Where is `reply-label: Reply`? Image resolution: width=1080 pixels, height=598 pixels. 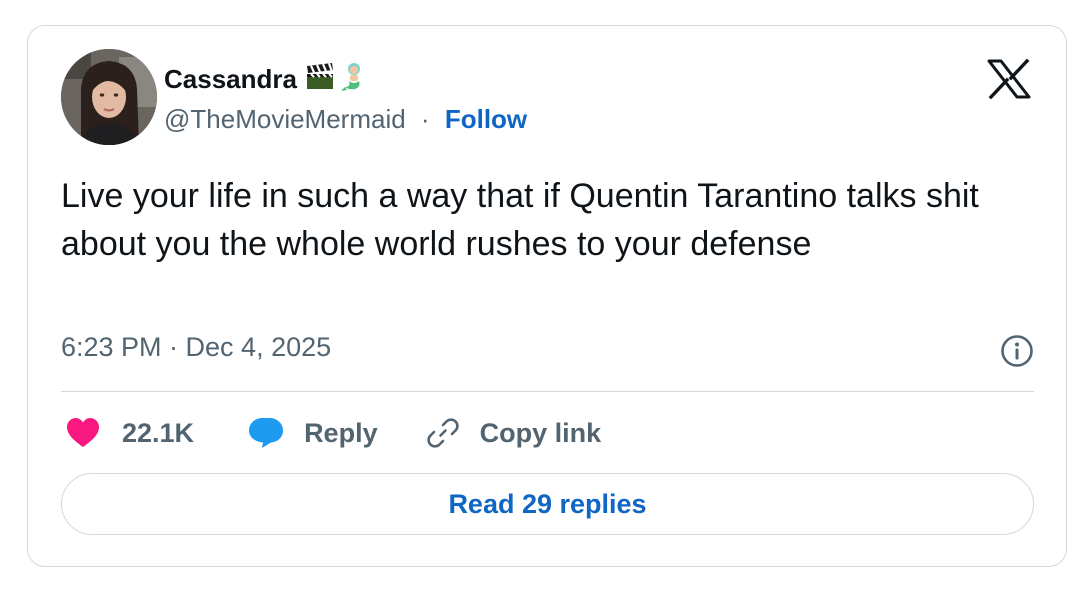
reply-label: Reply is located at coordinates (341, 432).